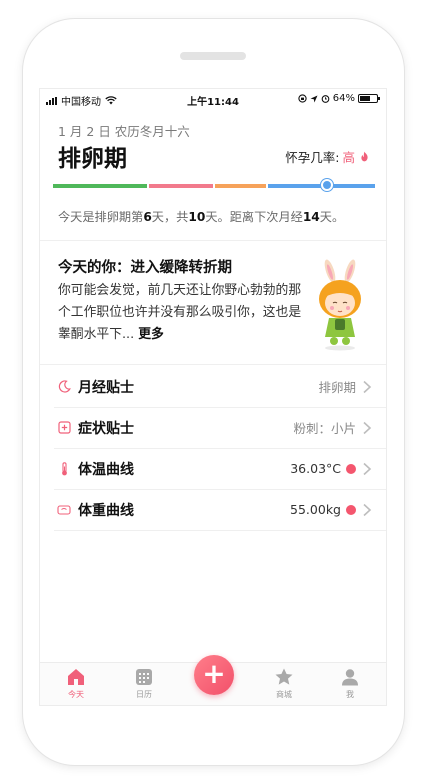 The width and height of the screenshot is (426, 783). What do you see at coordinates (337, 387) in the screenshot?
I see `row-value: 排卵期` at bounding box center [337, 387].